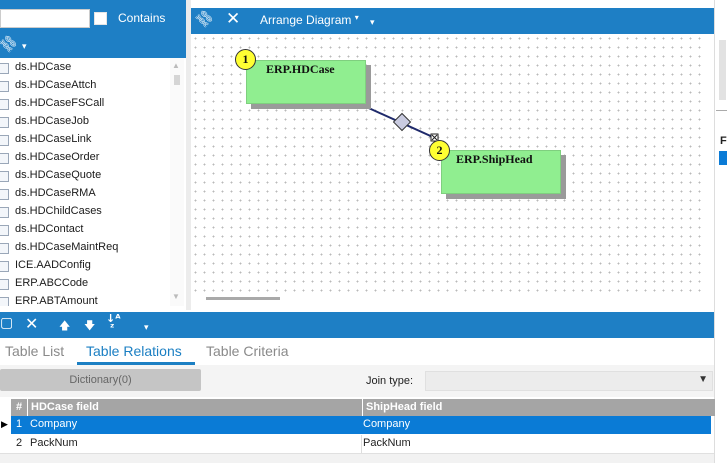  What do you see at coordinates (64, 326) in the screenshot?
I see `arrow-up-icon: 🡅` at bounding box center [64, 326].